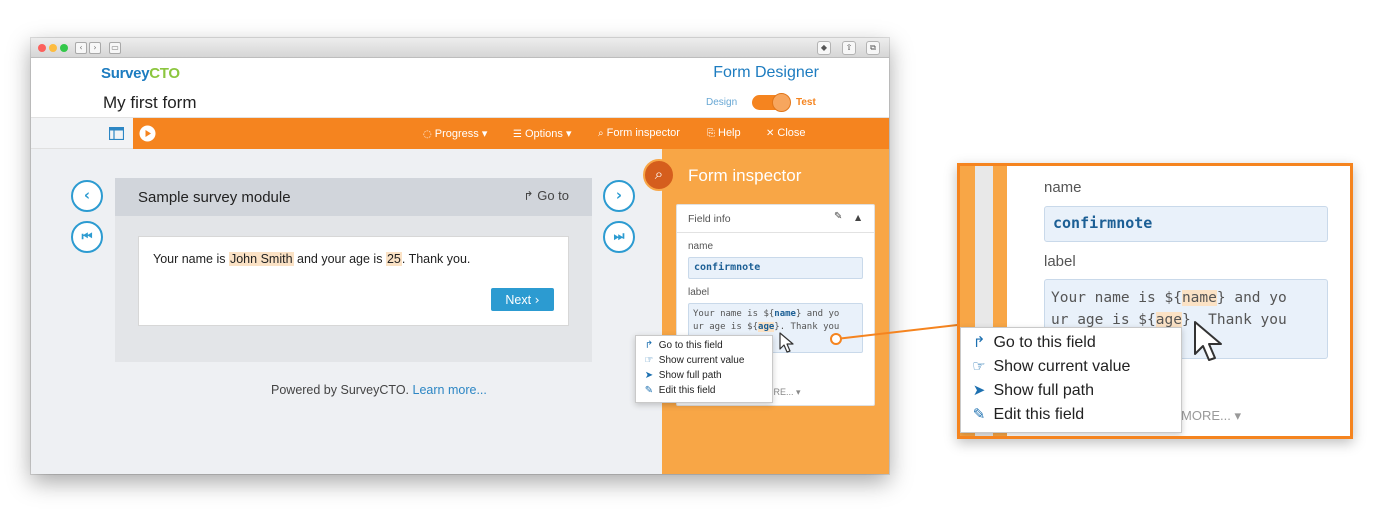  I want to click on test-mode-label: Test, so click(806, 102).